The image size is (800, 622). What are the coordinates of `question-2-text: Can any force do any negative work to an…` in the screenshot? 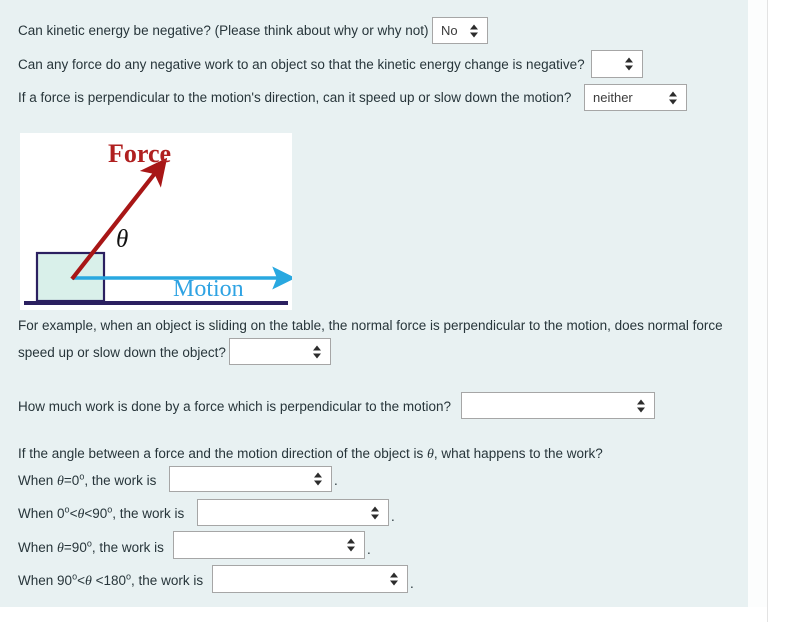 It's located at (301, 64).